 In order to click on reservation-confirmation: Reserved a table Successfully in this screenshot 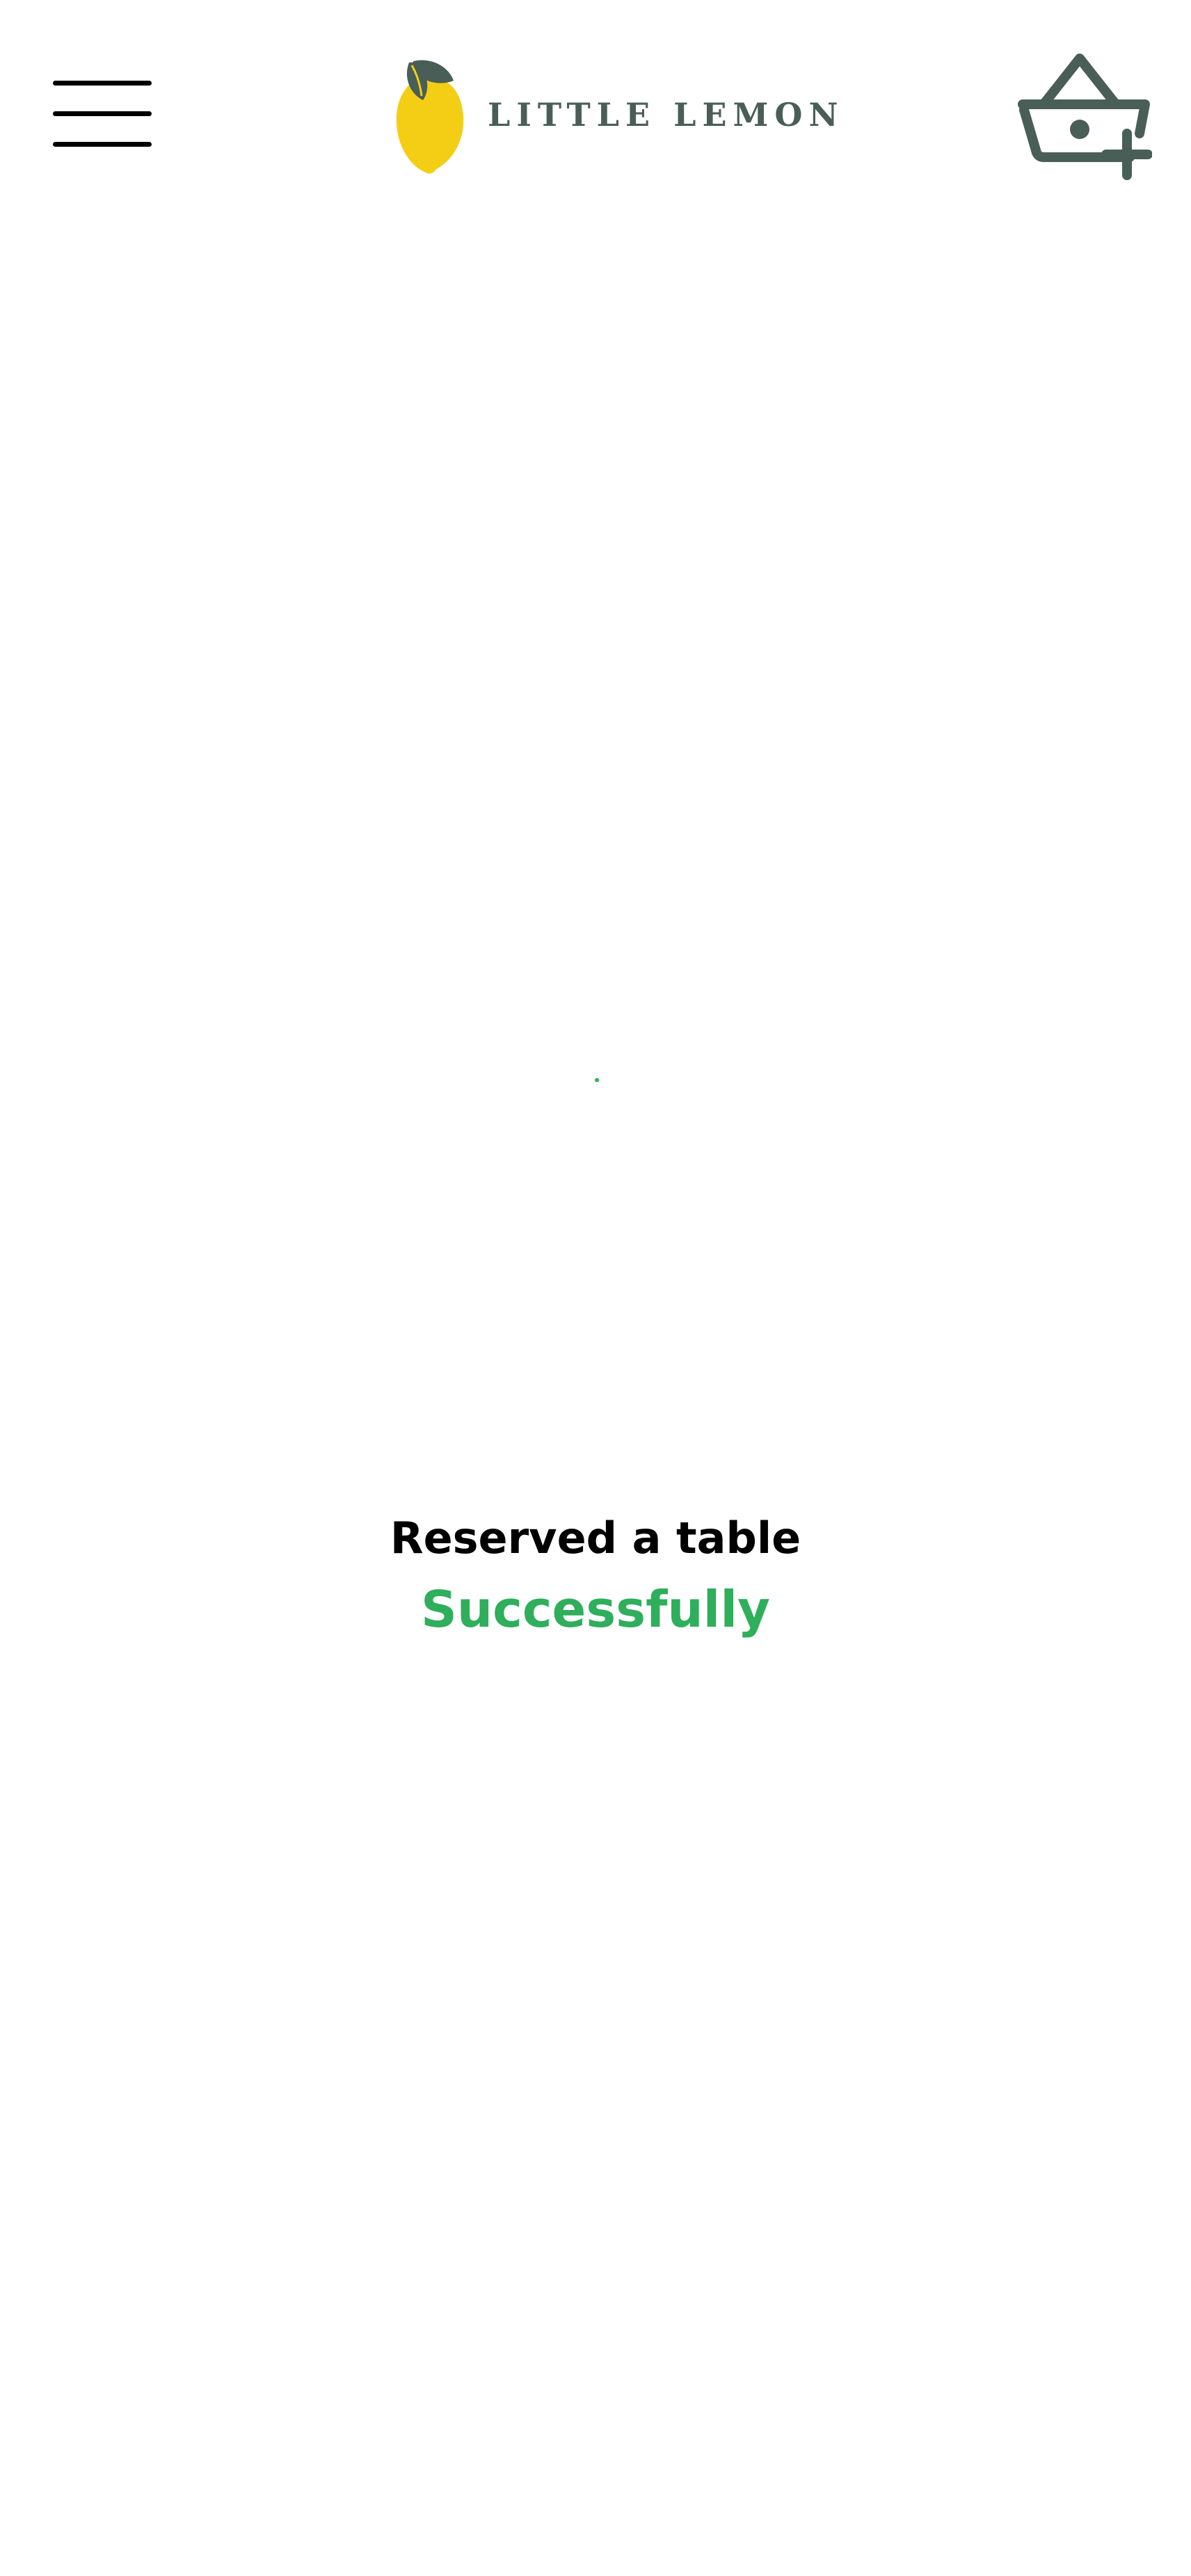, I will do `click(595, 1576)`.